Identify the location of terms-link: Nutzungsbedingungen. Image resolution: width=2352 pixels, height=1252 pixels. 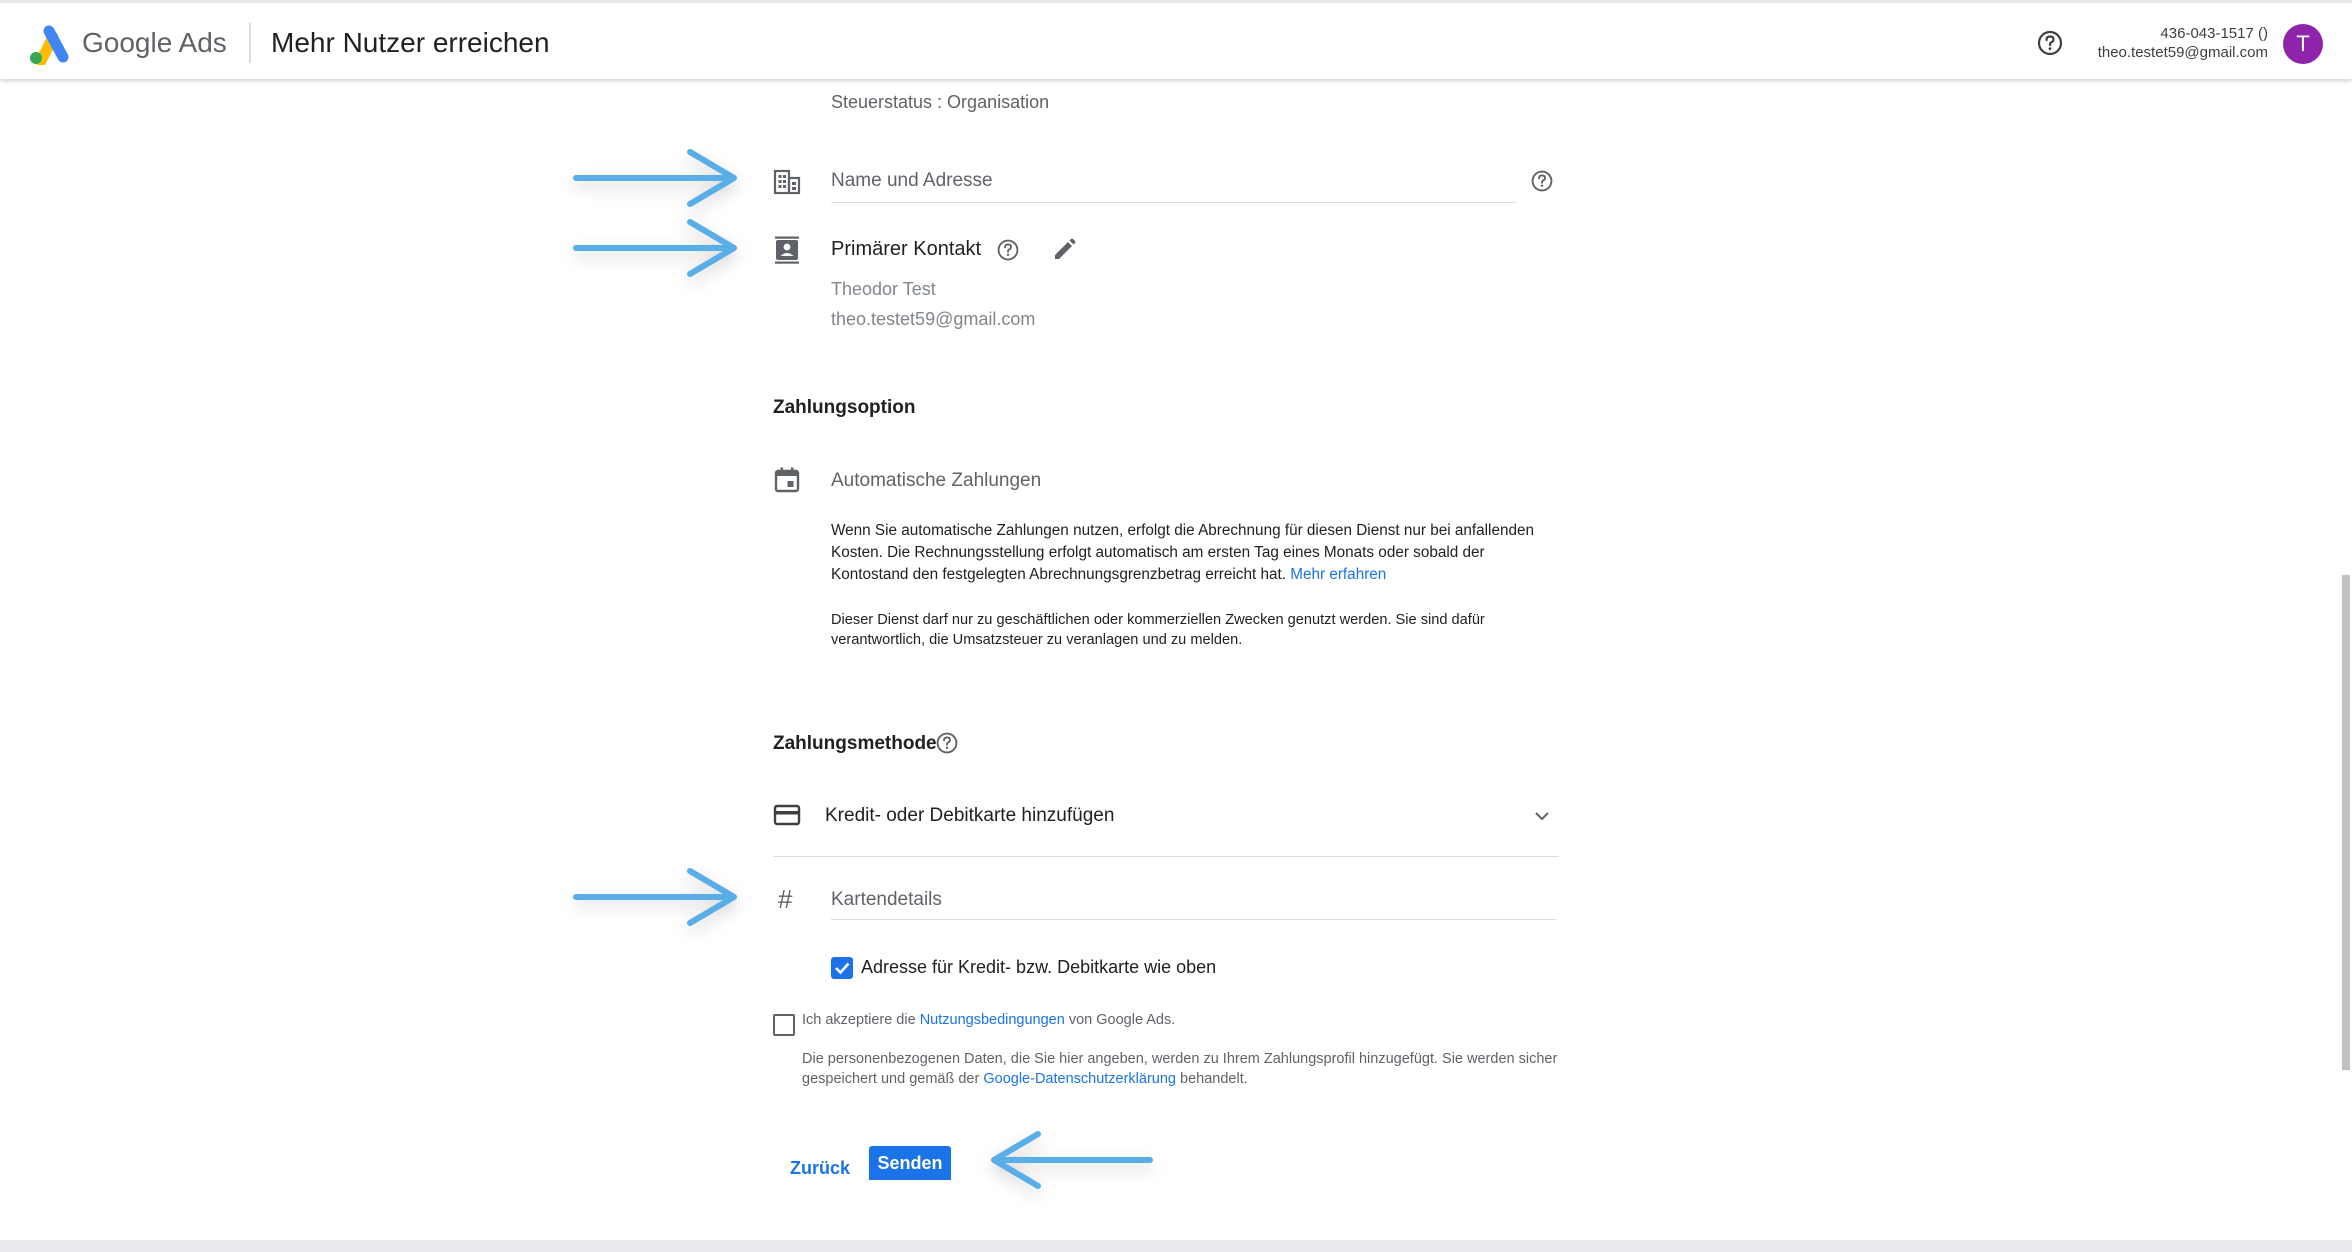
(992, 1020).